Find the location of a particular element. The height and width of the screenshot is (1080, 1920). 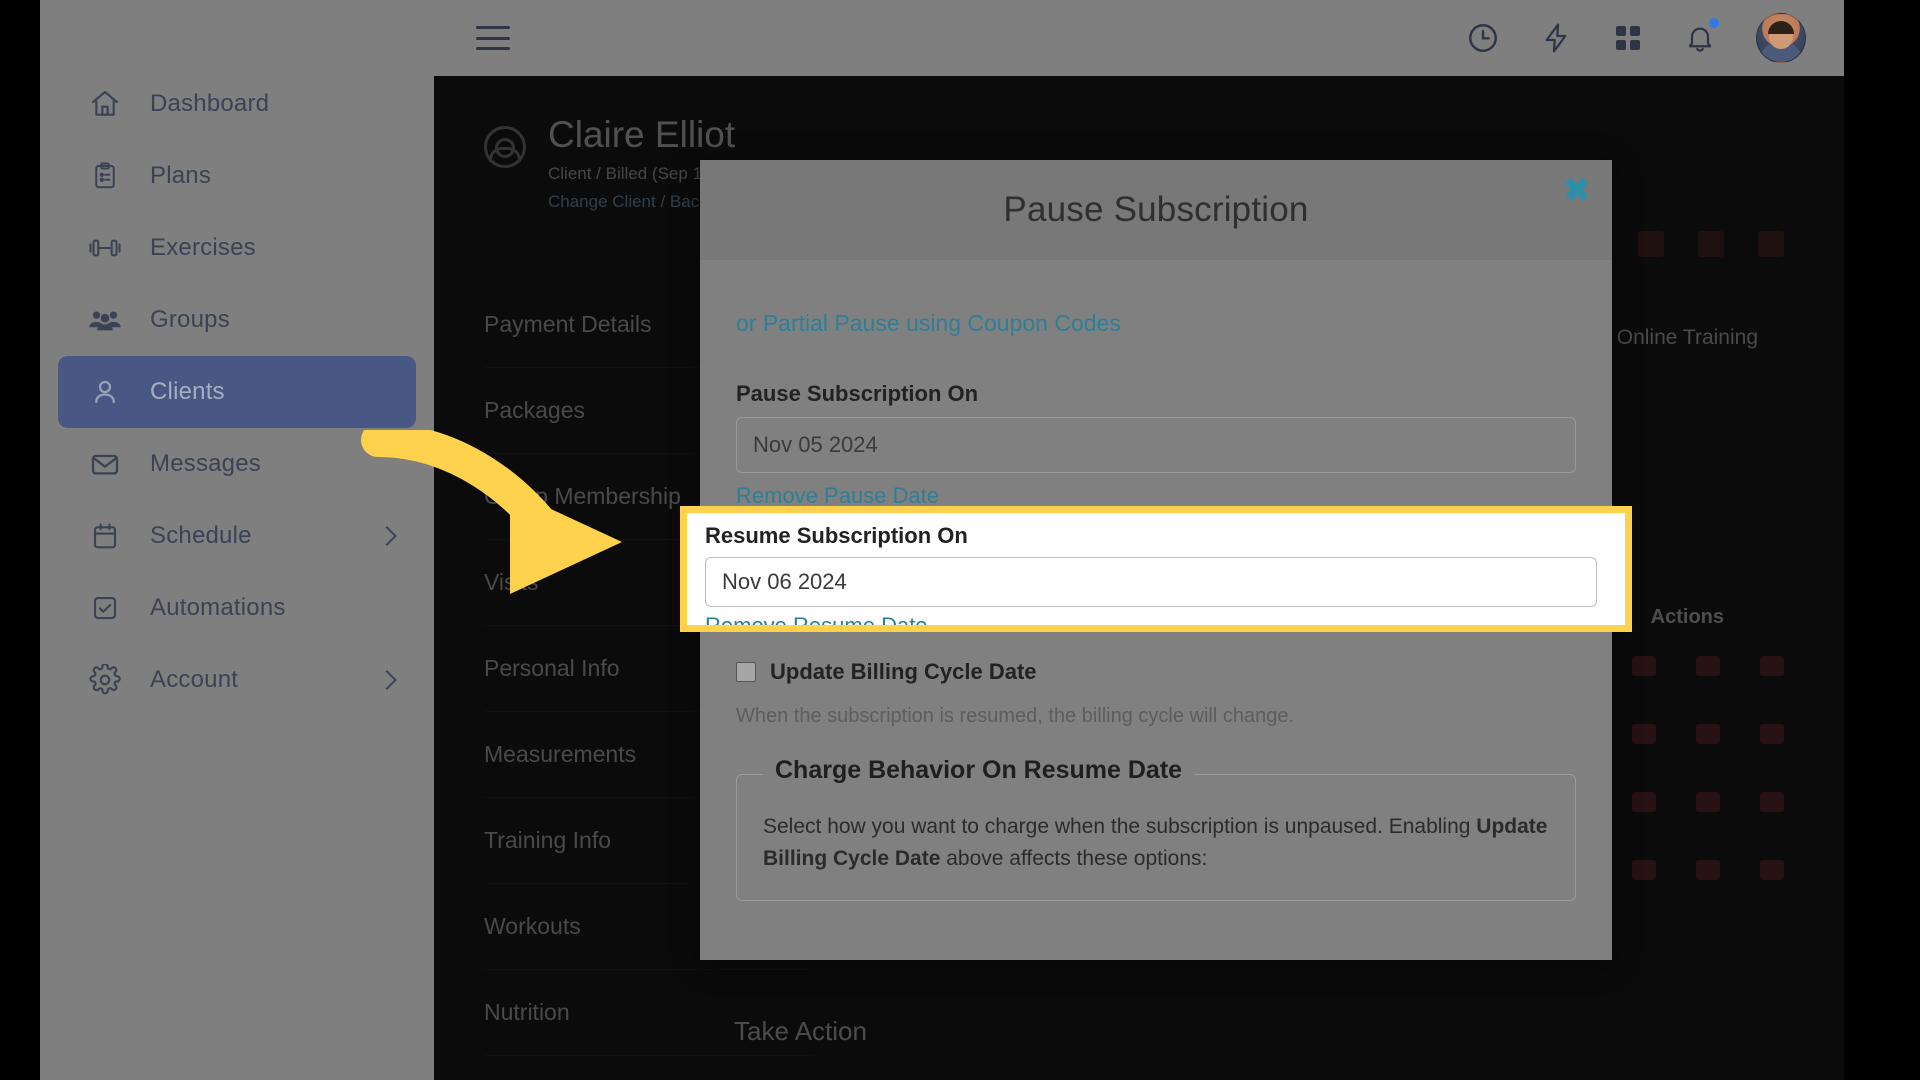

checkbox-square-icon is located at coordinates (105, 608).